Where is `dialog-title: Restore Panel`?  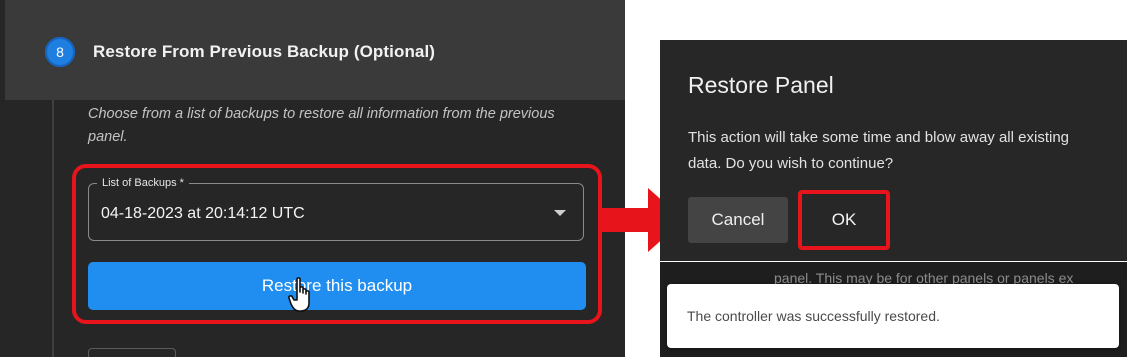 dialog-title: Restore Panel is located at coordinates (761, 85).